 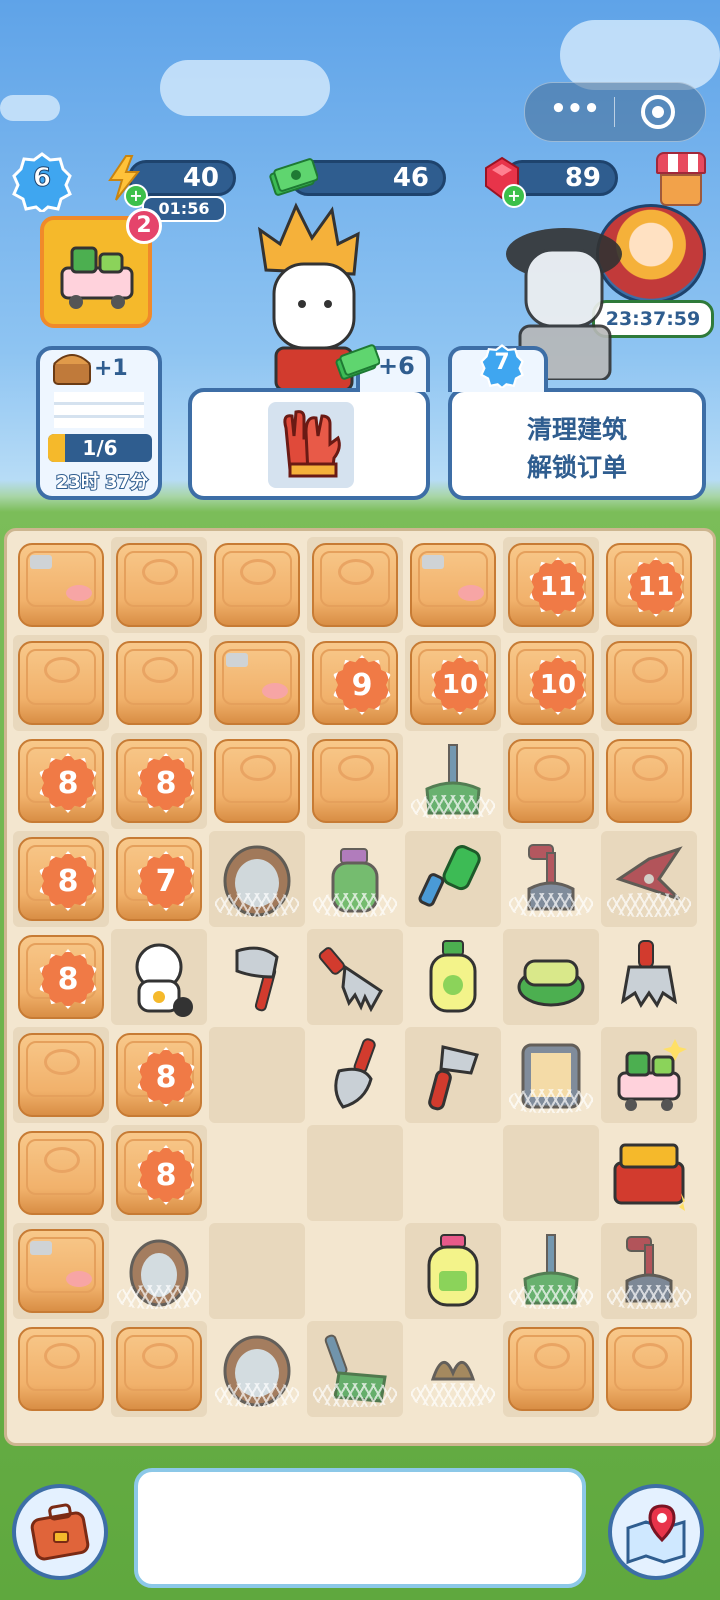 What do you see at coordinates (575, 110) in the screenshot?
I see `more-icon: •••` at bounding box center [575, 110].